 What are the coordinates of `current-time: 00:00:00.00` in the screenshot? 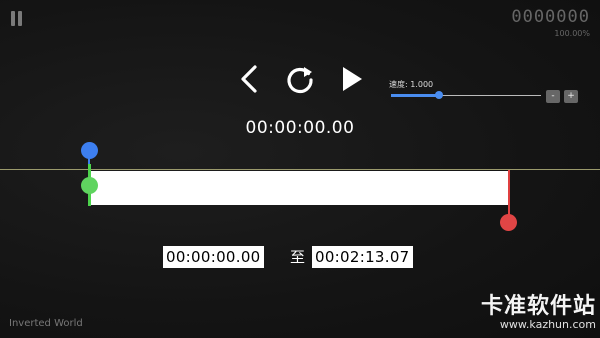 It's located at (300, 128).